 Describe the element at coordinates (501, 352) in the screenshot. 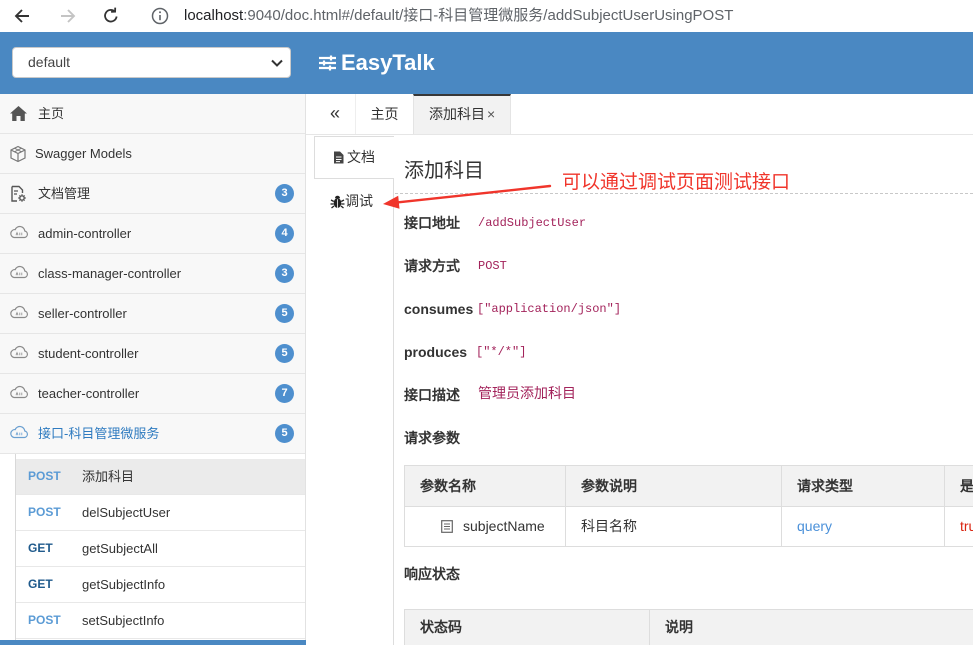

I see `field-value-produces: ["*/*"]` at that location.